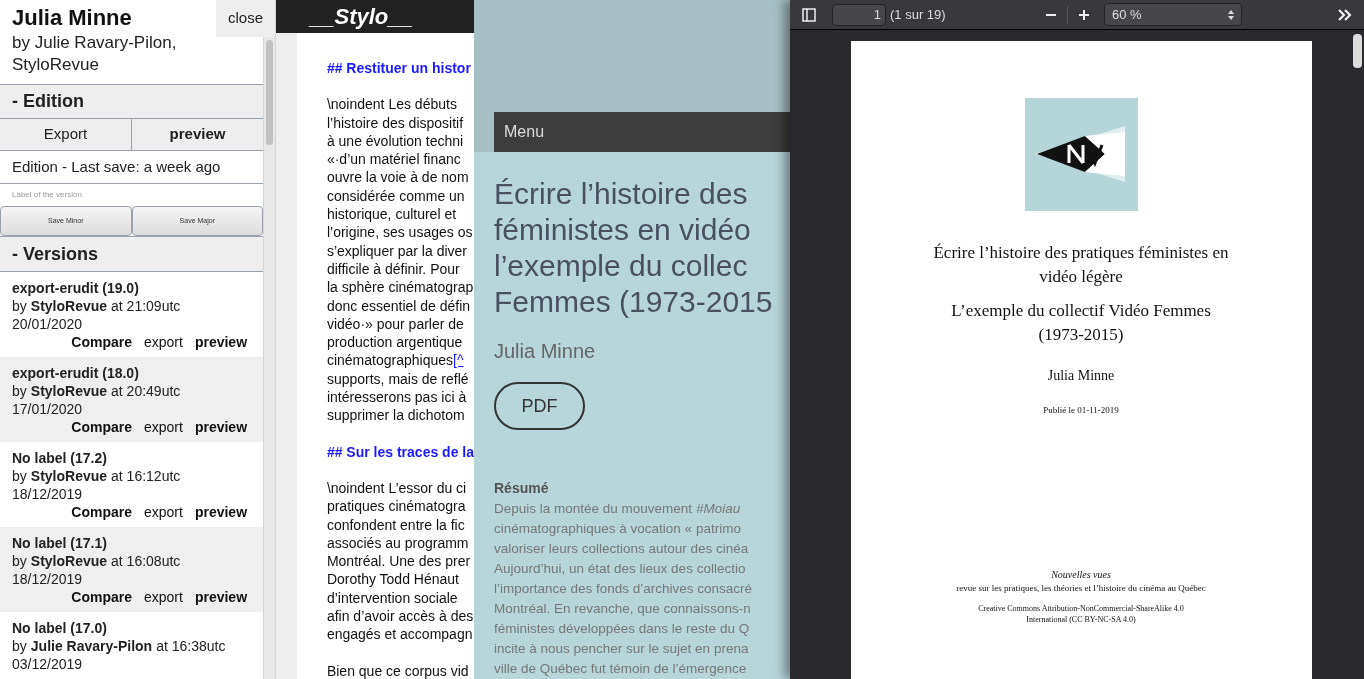 The width and height of the screenshot is (1364, 679). What do you see at coordinates (398, 543) in the screenshot?
I see `text-line: associés au programm` at bounding box center [398, 543].